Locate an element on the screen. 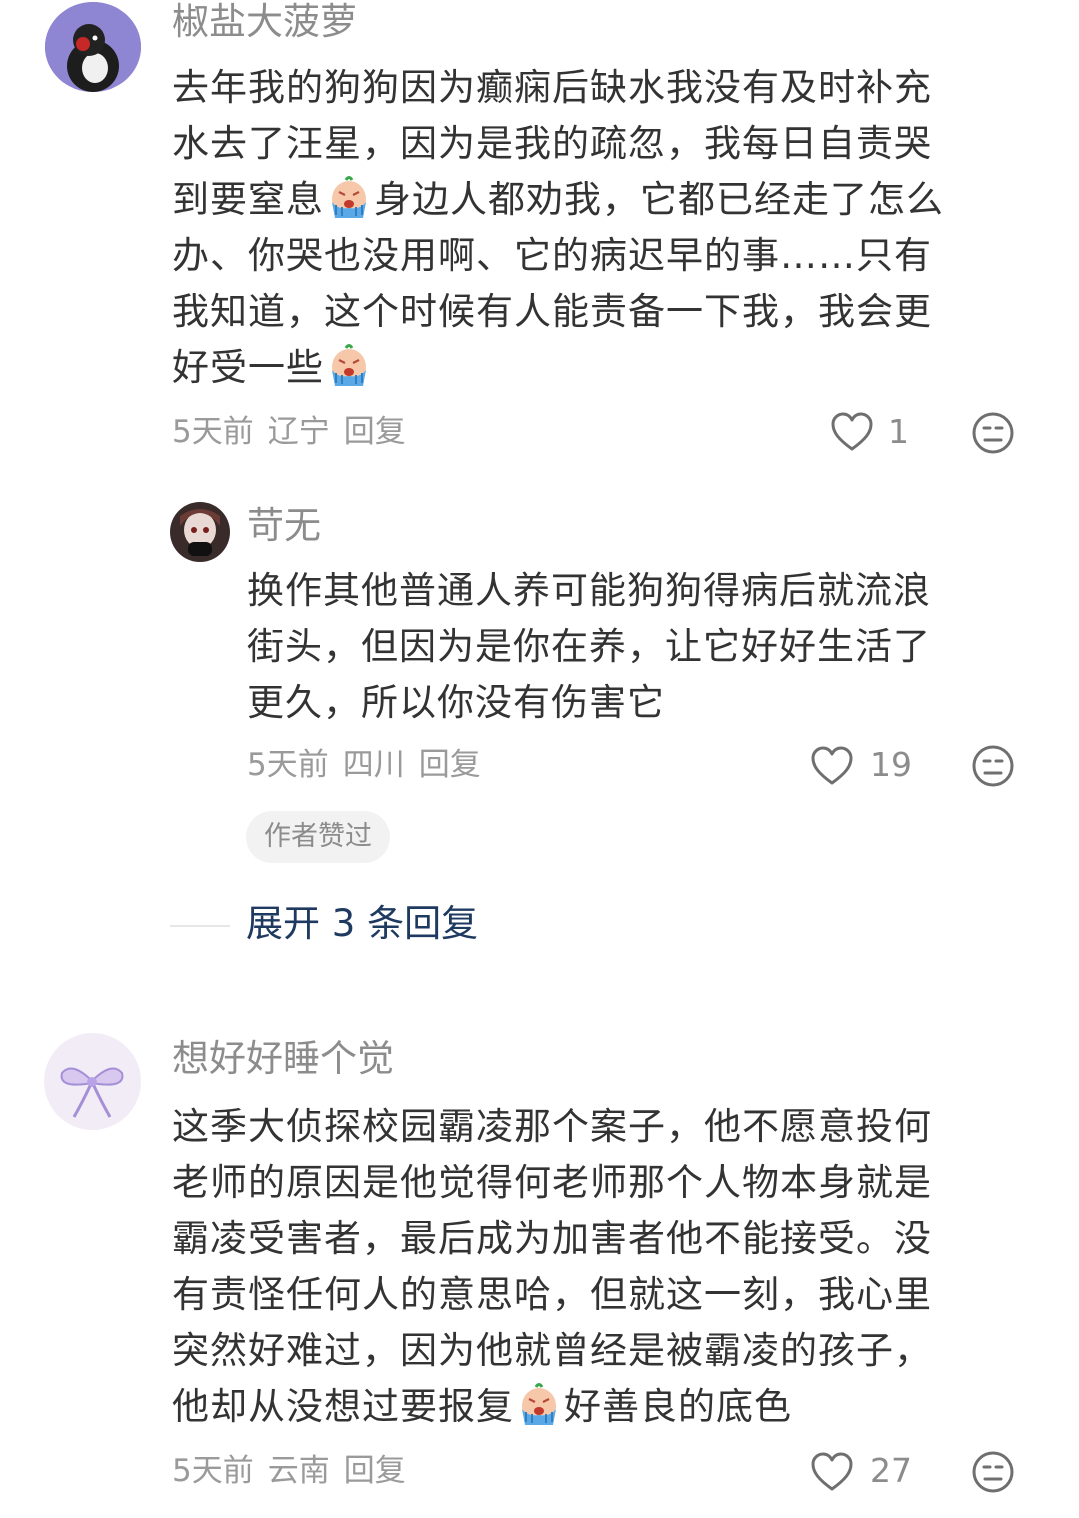  bow-avatar-icon is located at coordinates (92, 1081).